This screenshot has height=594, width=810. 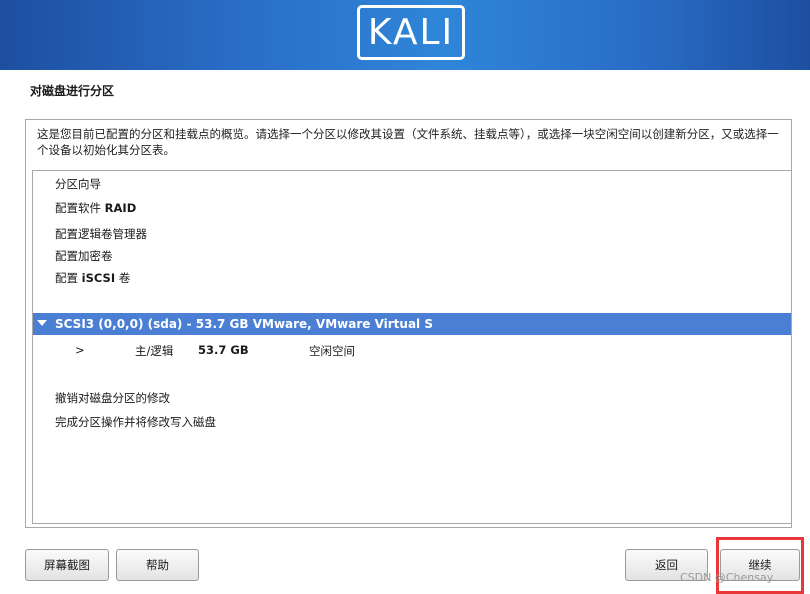 I want to click on list-item-label: 配置, so click(x=66, y=278).